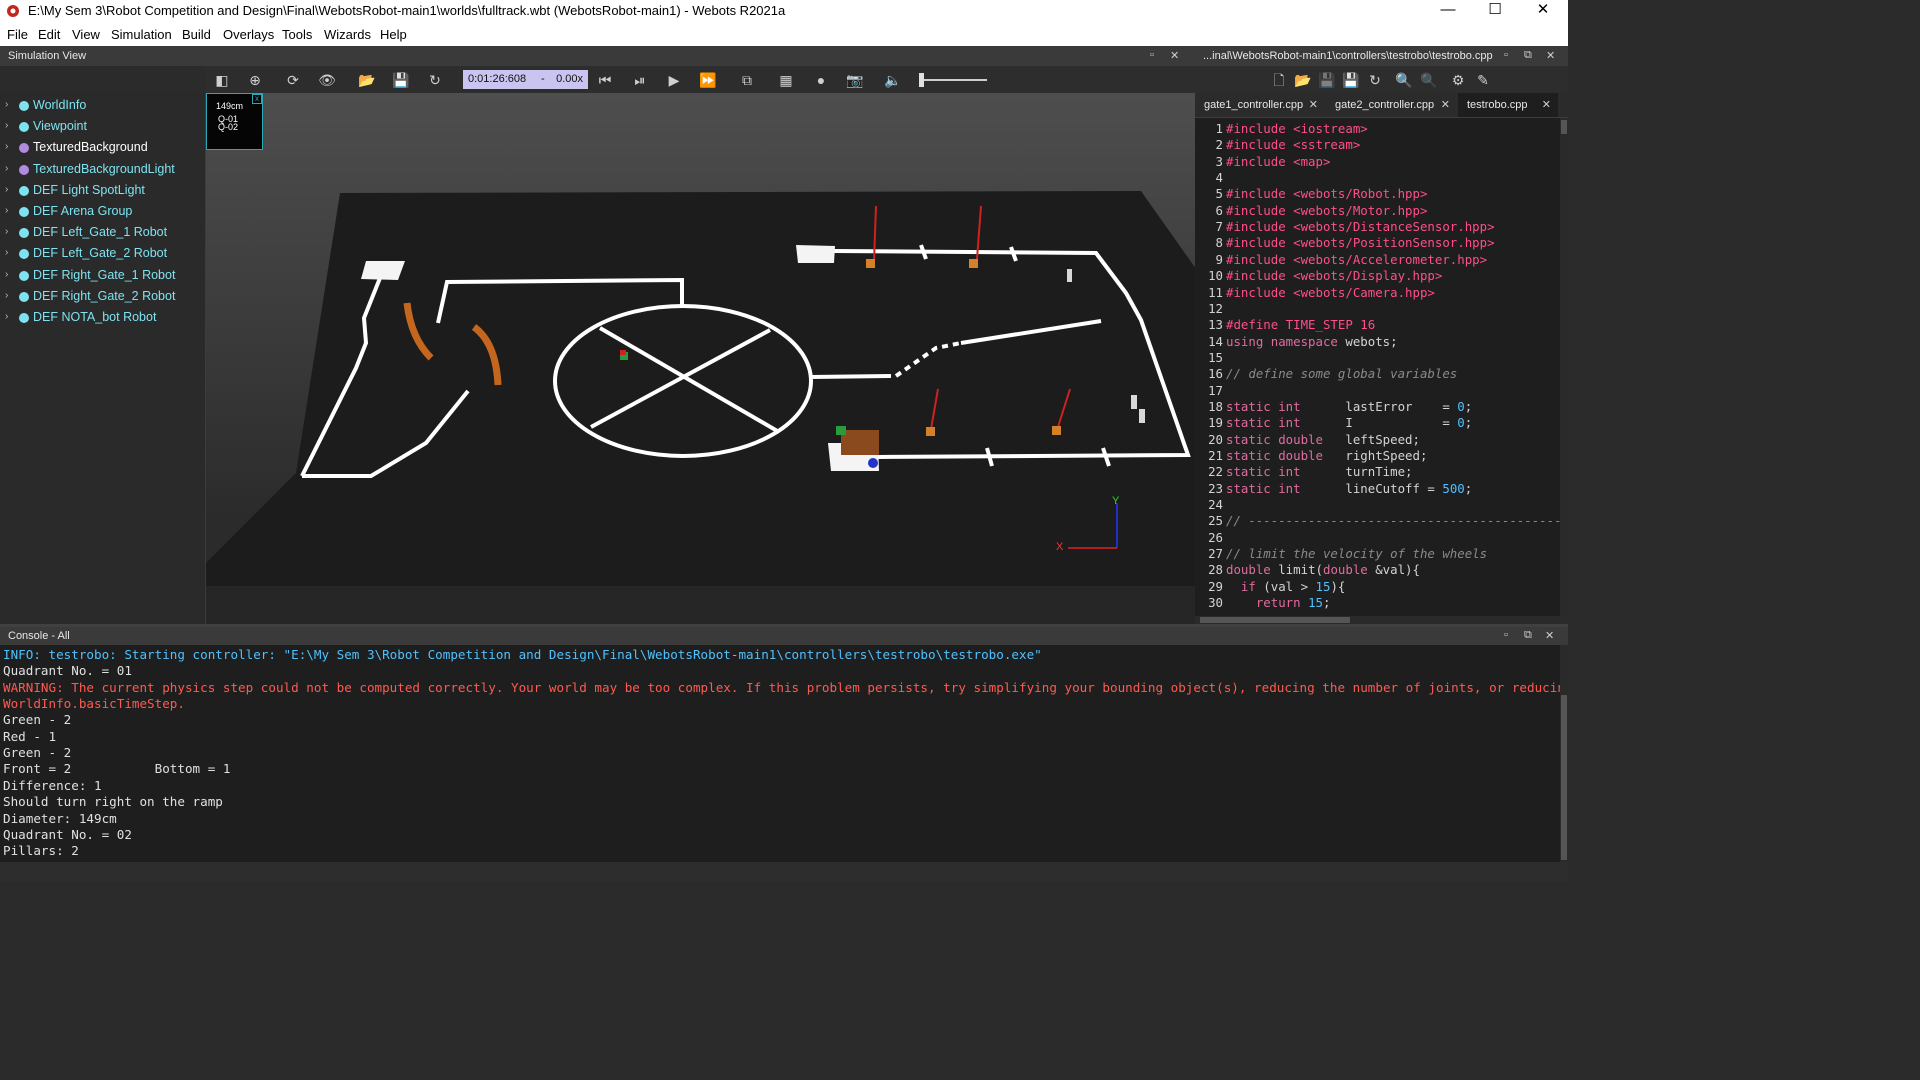 This screenshot has height=1080, width=1920. I want to click on code-line: 19 static int I = 0;, so click(1377, 423).